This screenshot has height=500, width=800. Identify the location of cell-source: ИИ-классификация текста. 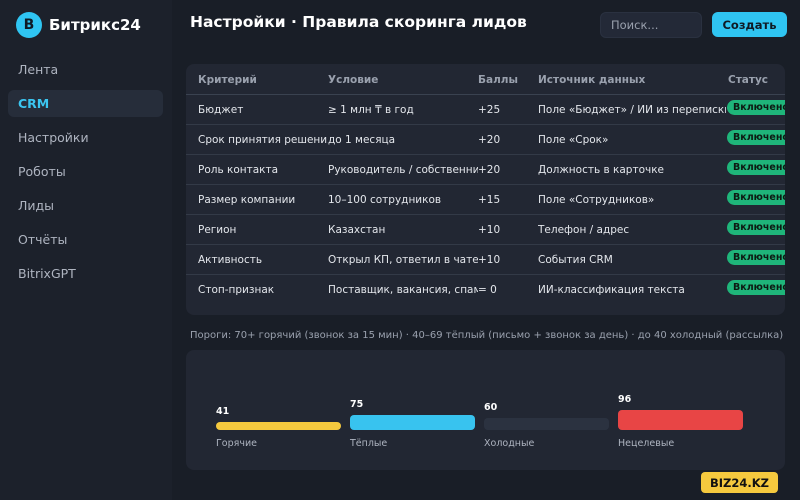
(611, 290).